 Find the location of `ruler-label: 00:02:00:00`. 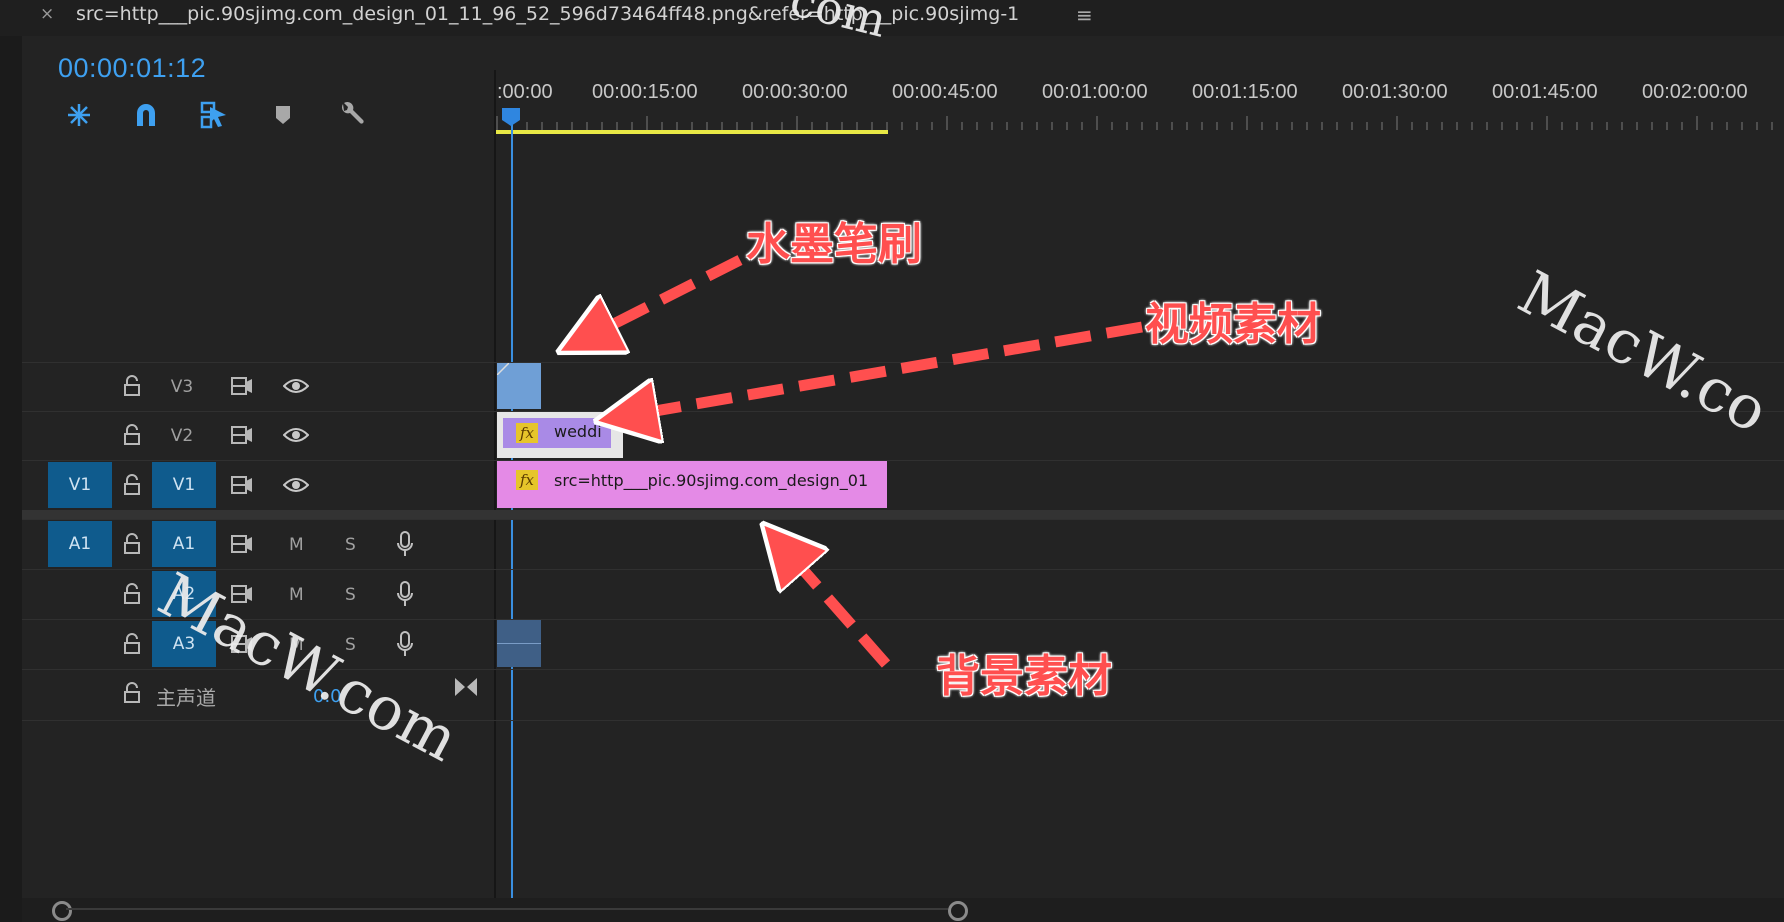

ruler-label: 00:02:00:00 is located at coordinates (1695, 92).